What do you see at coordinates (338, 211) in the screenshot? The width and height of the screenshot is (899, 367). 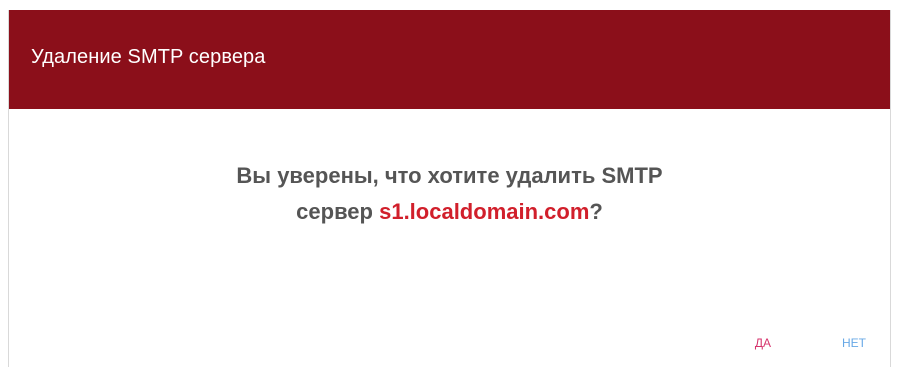 I see `message-prefix: сервер` at bounding box center [338, 211].